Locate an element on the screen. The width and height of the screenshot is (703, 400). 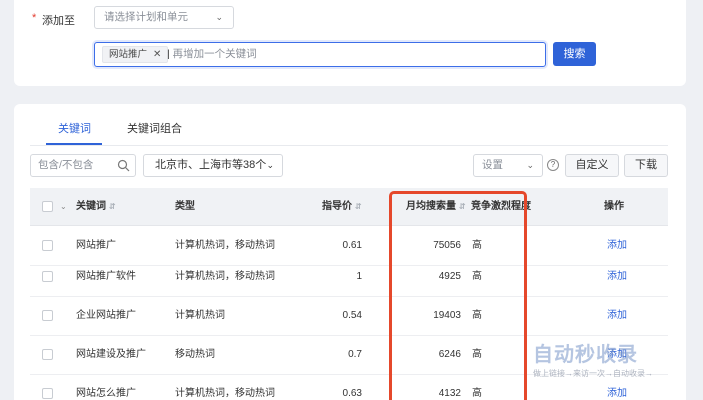
keyword-cell: 网站建设及推广 is located at coordinates (111, 354).